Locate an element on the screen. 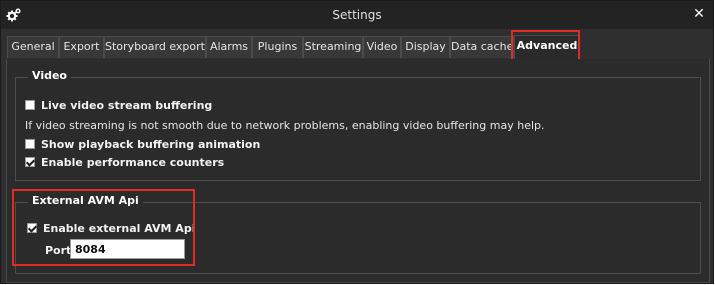 This screenshot has height=285, width=715. tab-storyboard-export: Storyboard export is located at coordinates (155, 47).